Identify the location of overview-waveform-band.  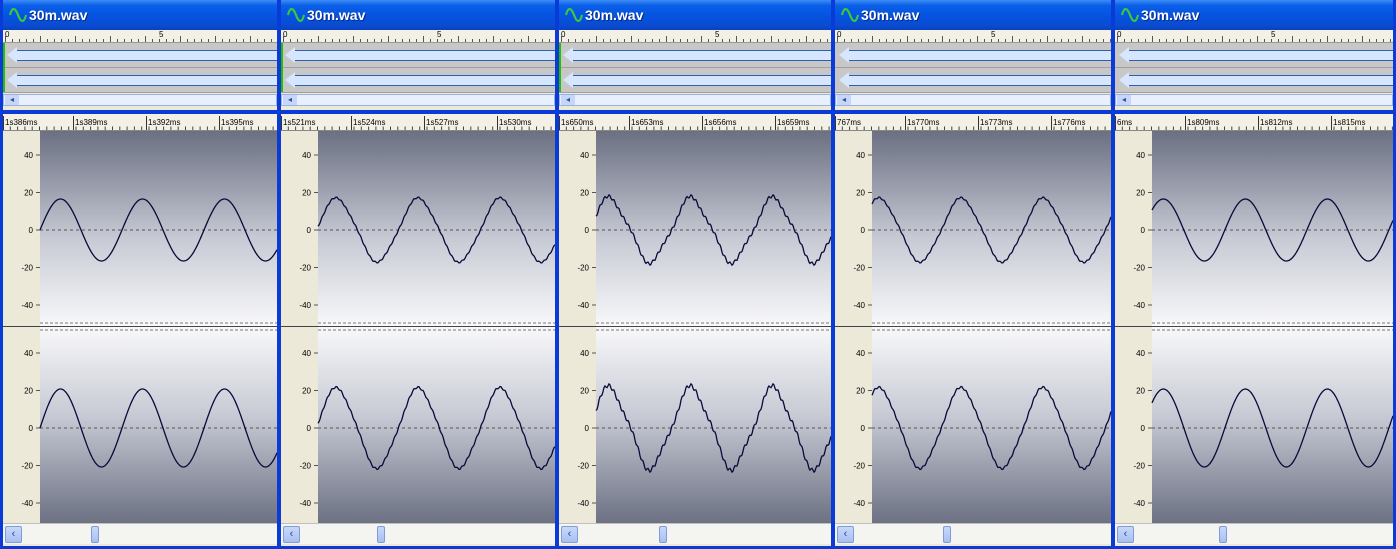
(1260, 55).